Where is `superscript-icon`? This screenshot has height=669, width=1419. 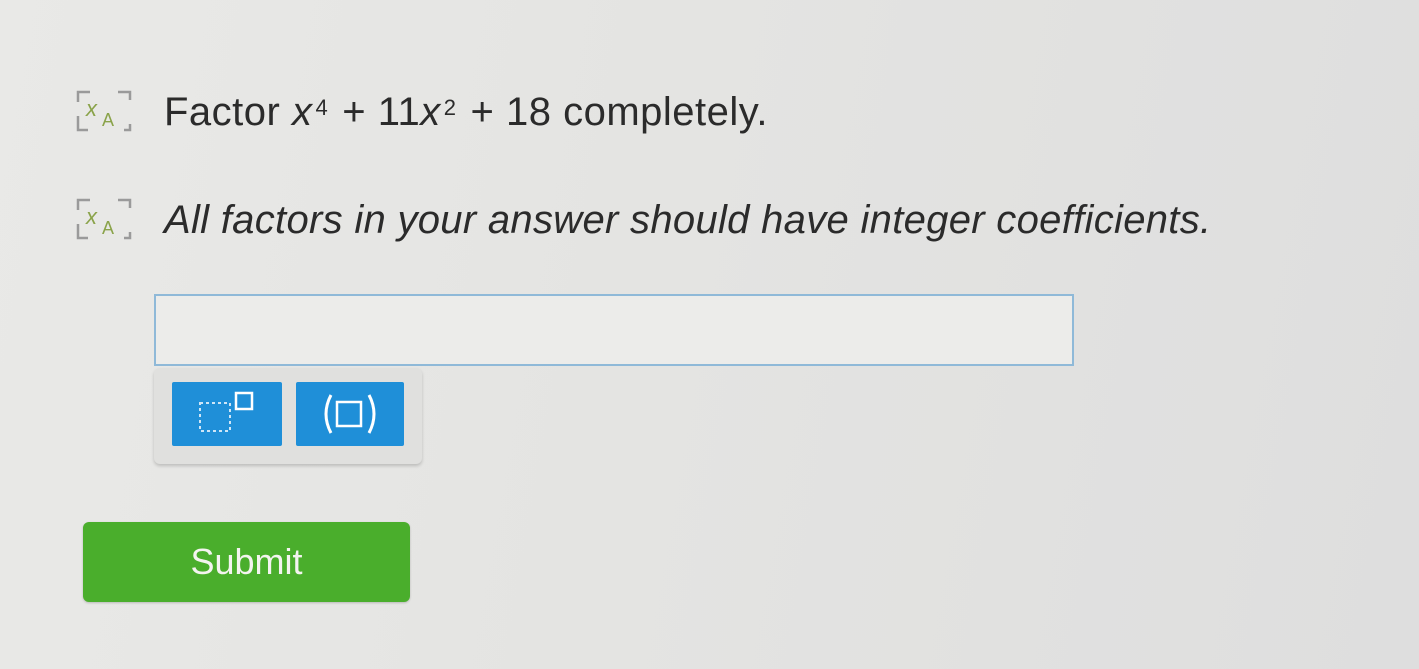 superscript-icon is located at coordinates (226, 411).